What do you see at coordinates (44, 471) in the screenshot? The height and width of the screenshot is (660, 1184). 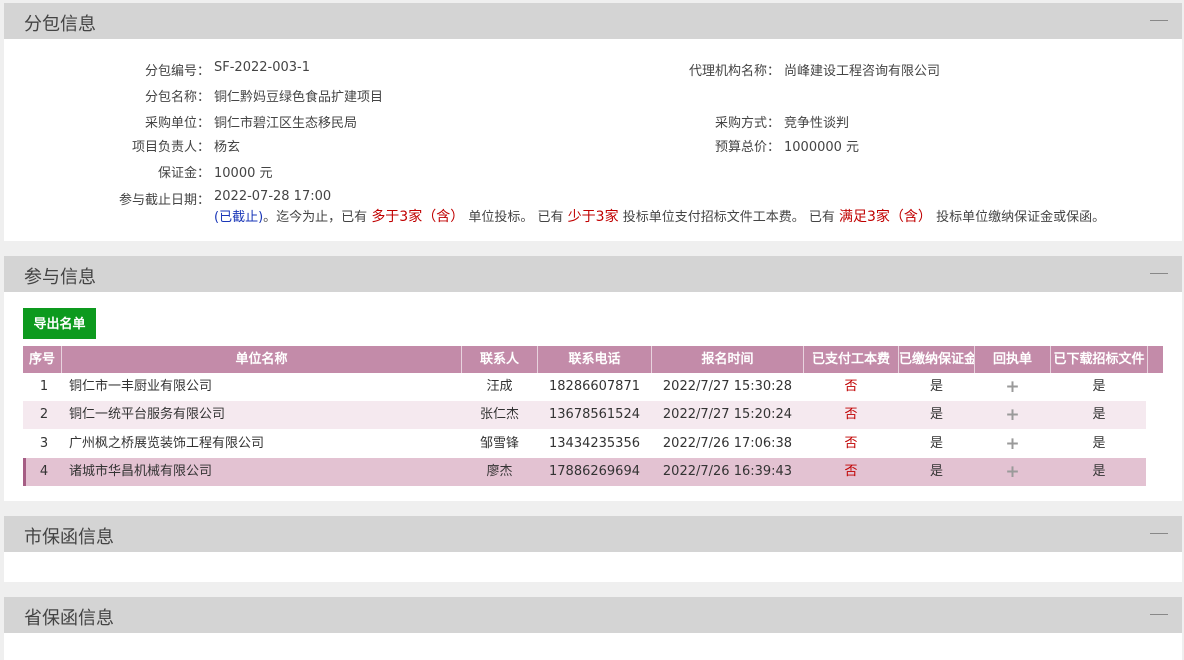 I see `row-no: 4` at bounding box center [44, 471].